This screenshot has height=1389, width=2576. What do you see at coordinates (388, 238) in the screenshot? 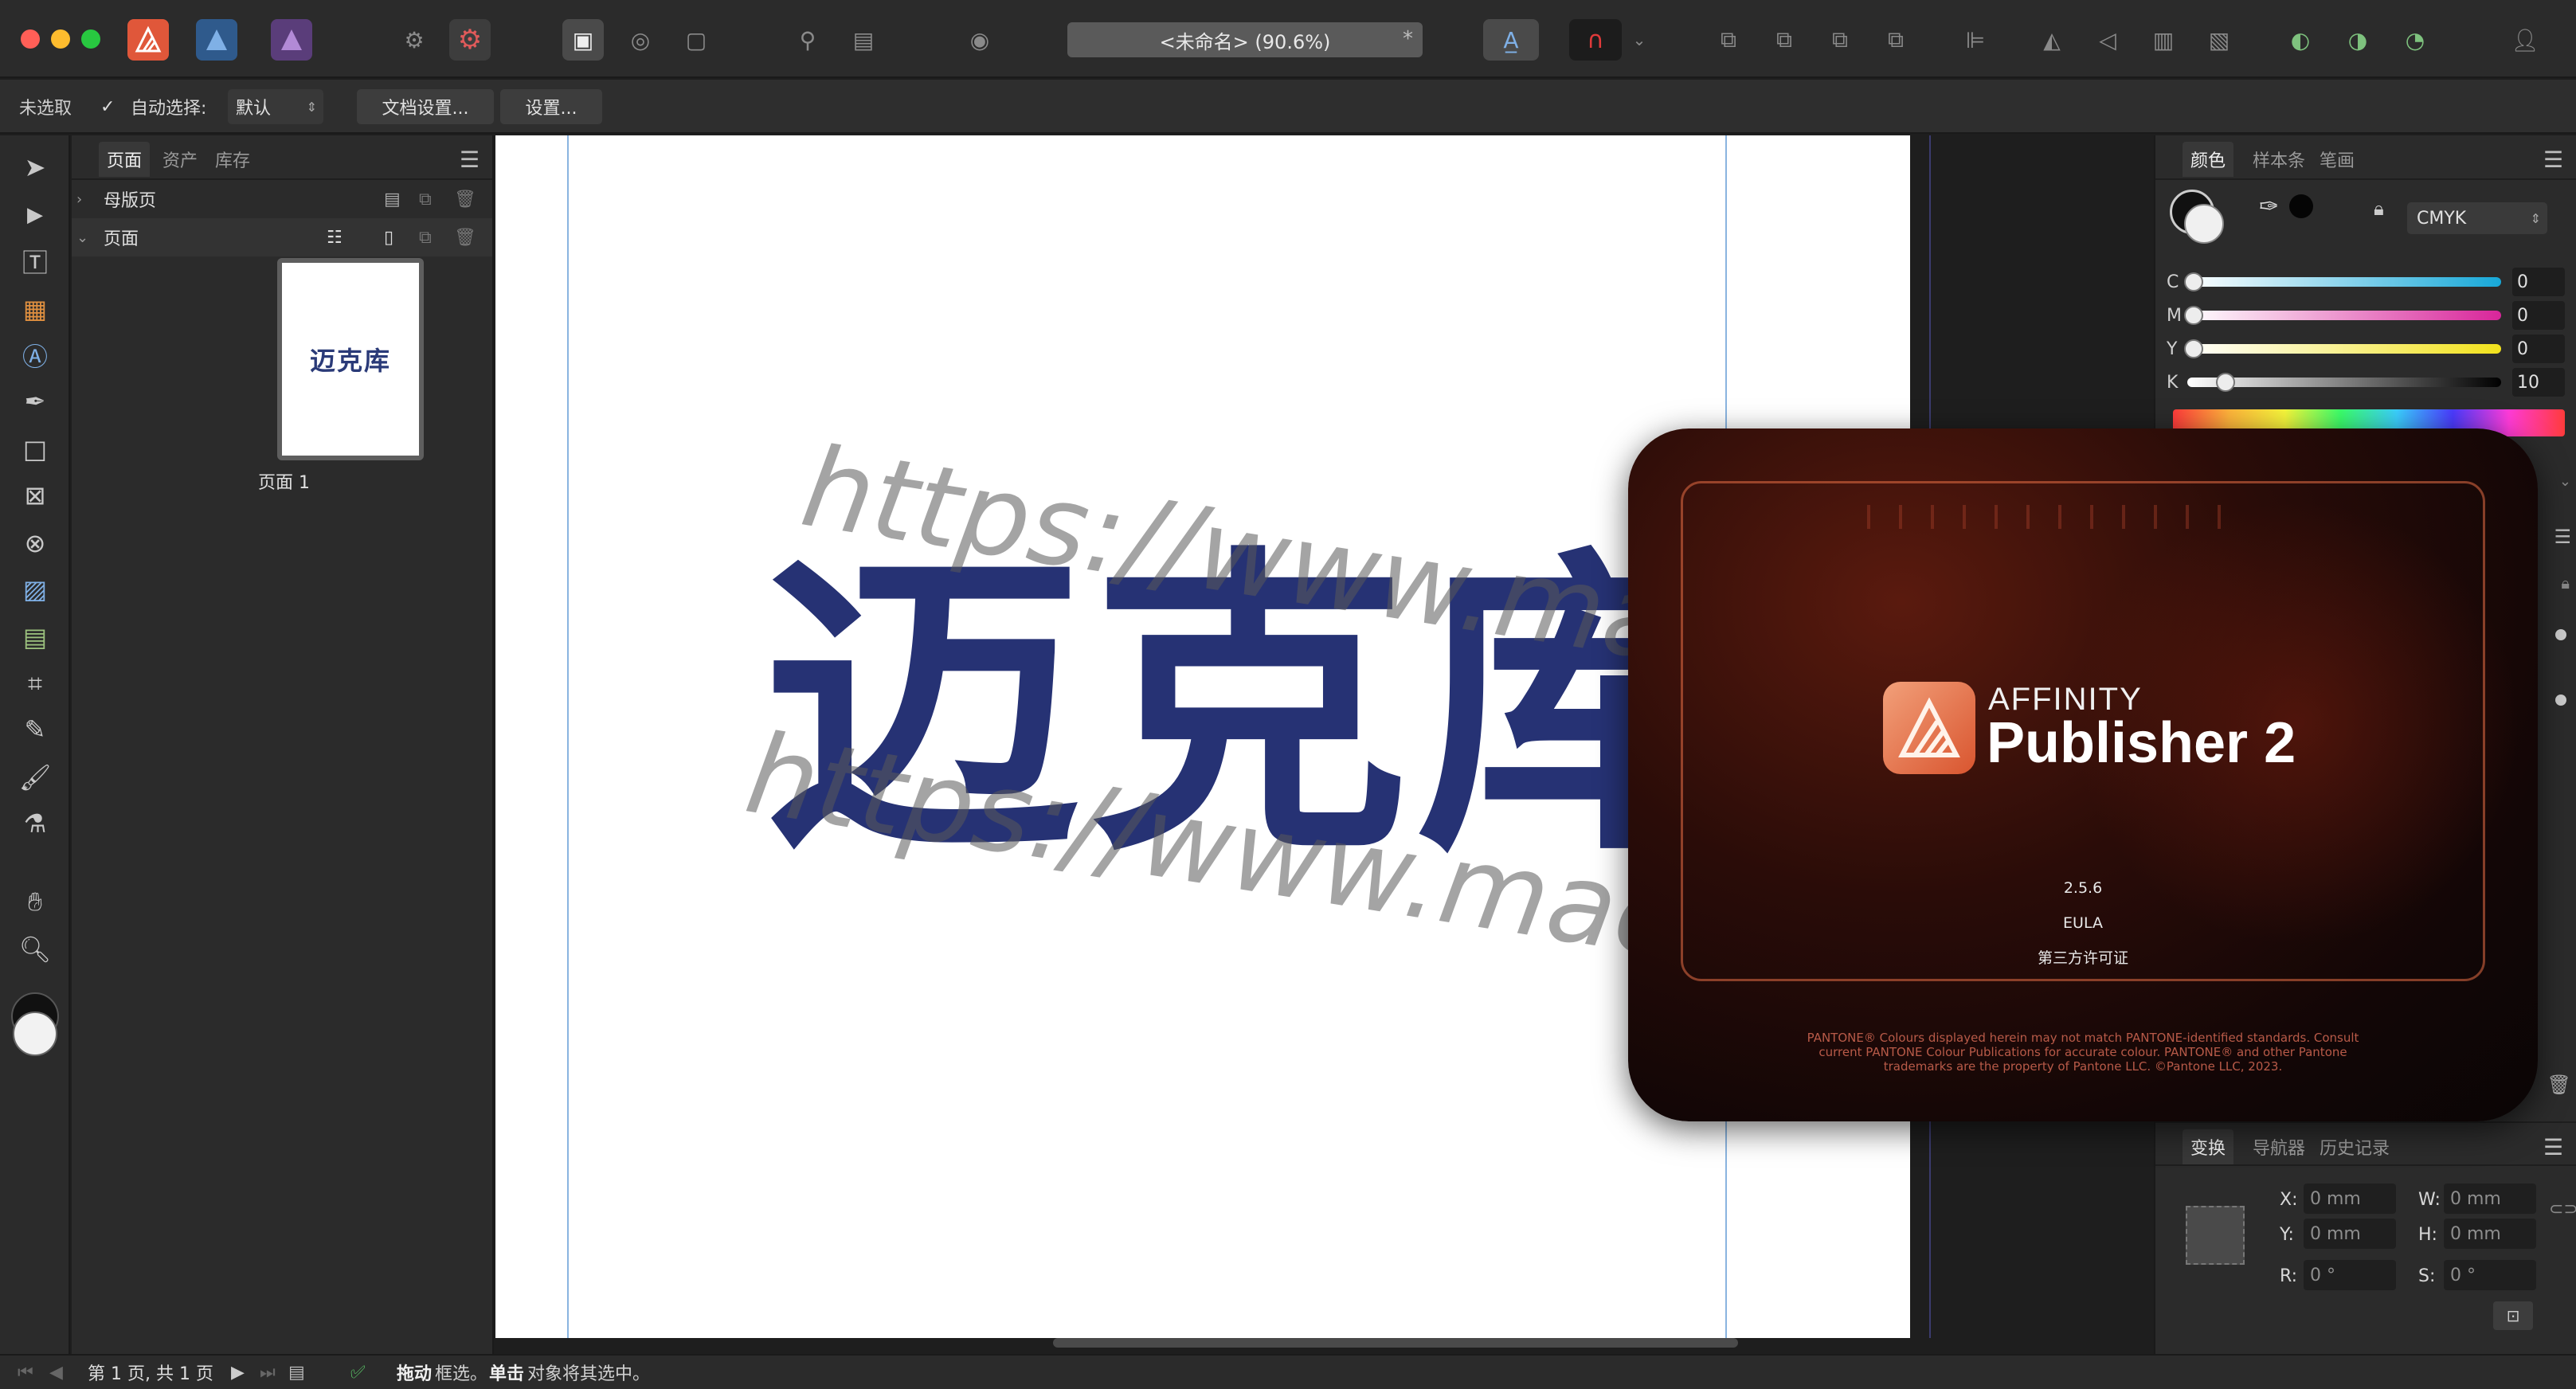
I see `add-page-icon: ▯` at bounding box center [388, 238].